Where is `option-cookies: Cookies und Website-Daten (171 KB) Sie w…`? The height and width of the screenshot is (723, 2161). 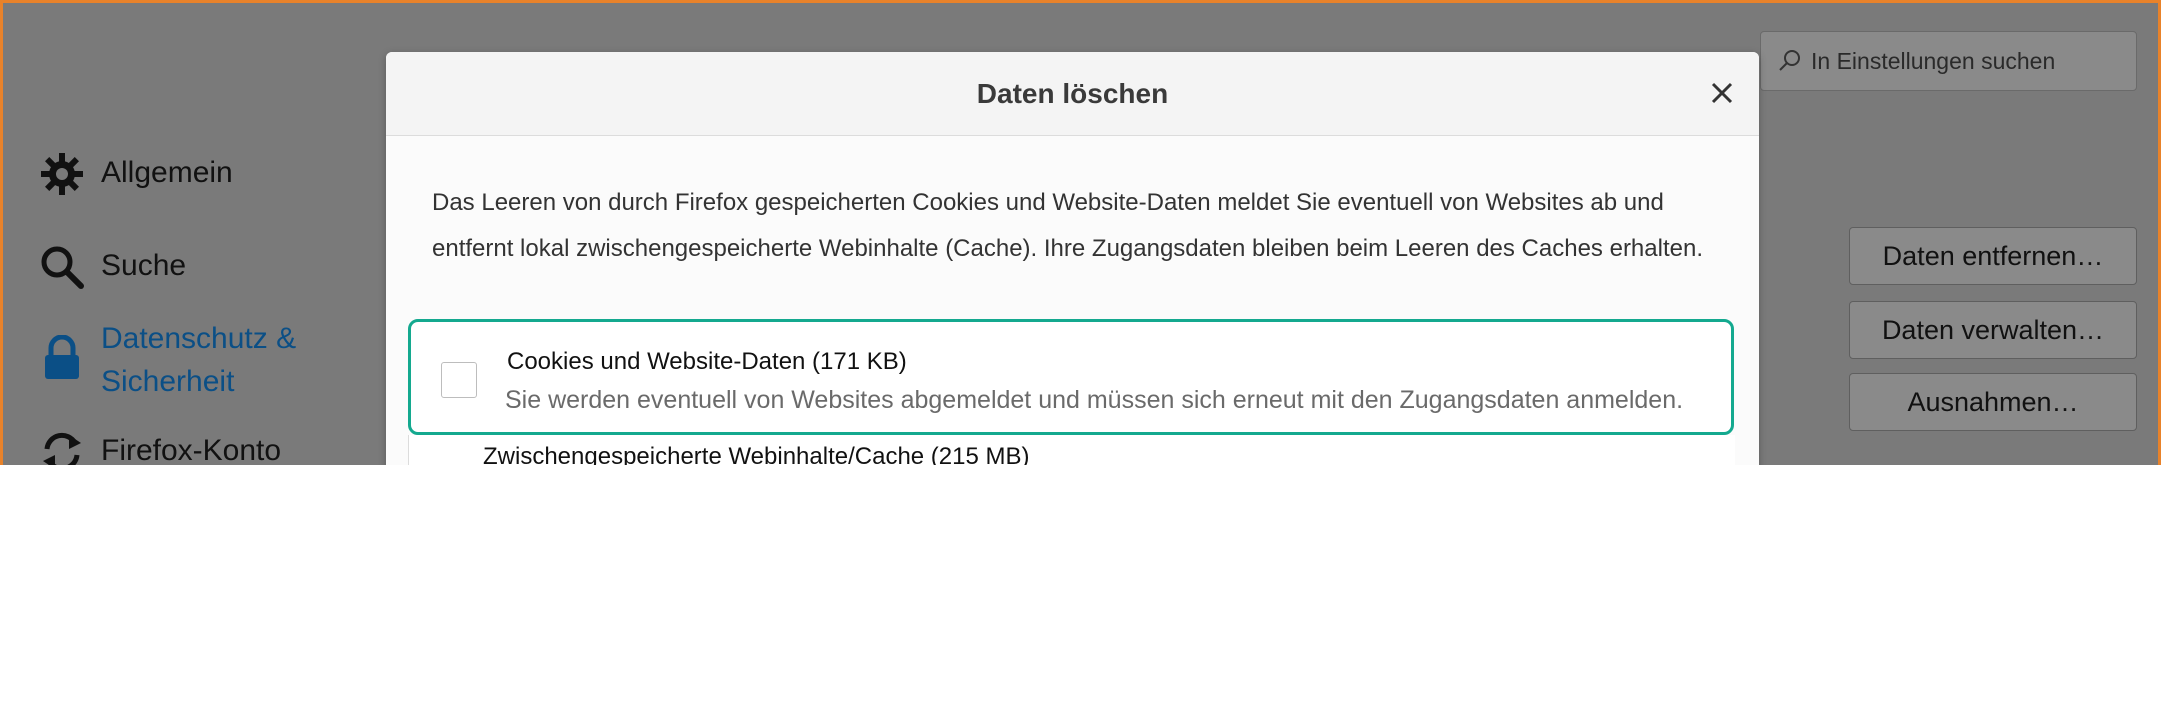
option-cookies: Cookies und Website-Daten (171 KB) Sie w… is located at coordinates (1071, 377).